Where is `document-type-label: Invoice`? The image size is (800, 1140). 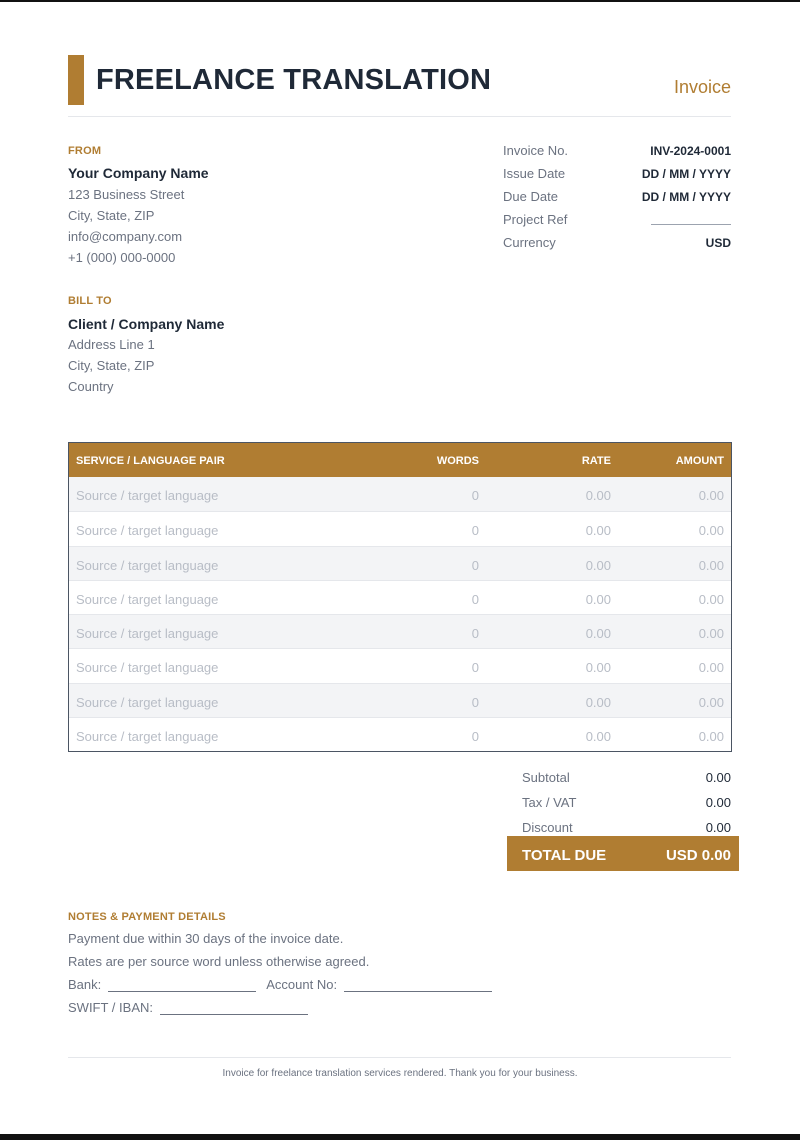
document-type-label: Invoice is located at coordinates (702, 87).